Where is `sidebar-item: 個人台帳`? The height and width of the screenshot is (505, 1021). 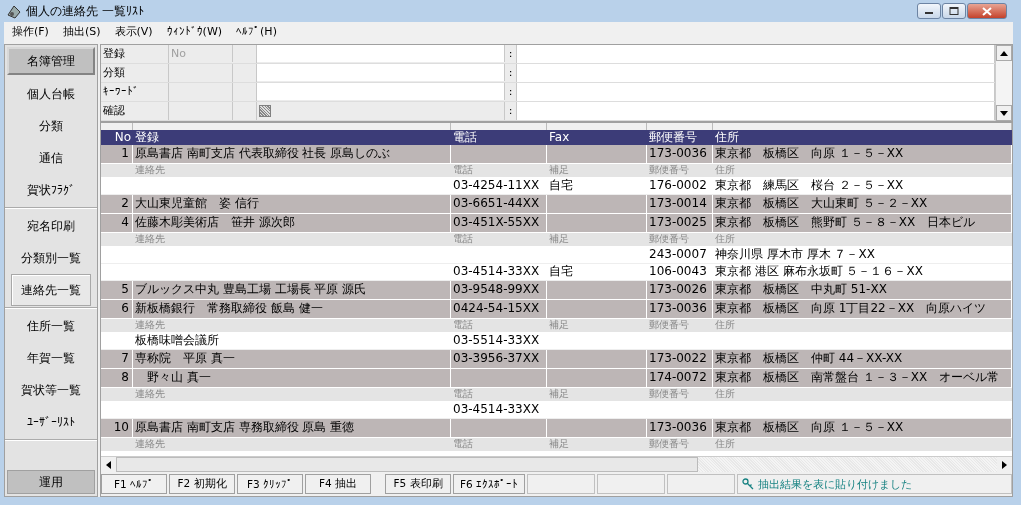 sidebar-item: 個人台帳 is located at coordinates (51, 94).